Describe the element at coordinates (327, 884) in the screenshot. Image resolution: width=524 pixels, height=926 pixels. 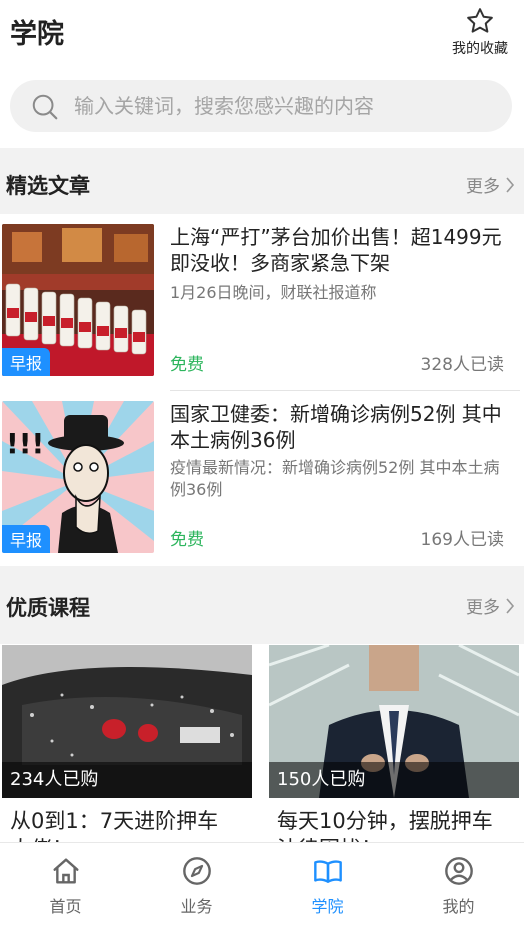
I see `tab-academy: 学院` at that location.